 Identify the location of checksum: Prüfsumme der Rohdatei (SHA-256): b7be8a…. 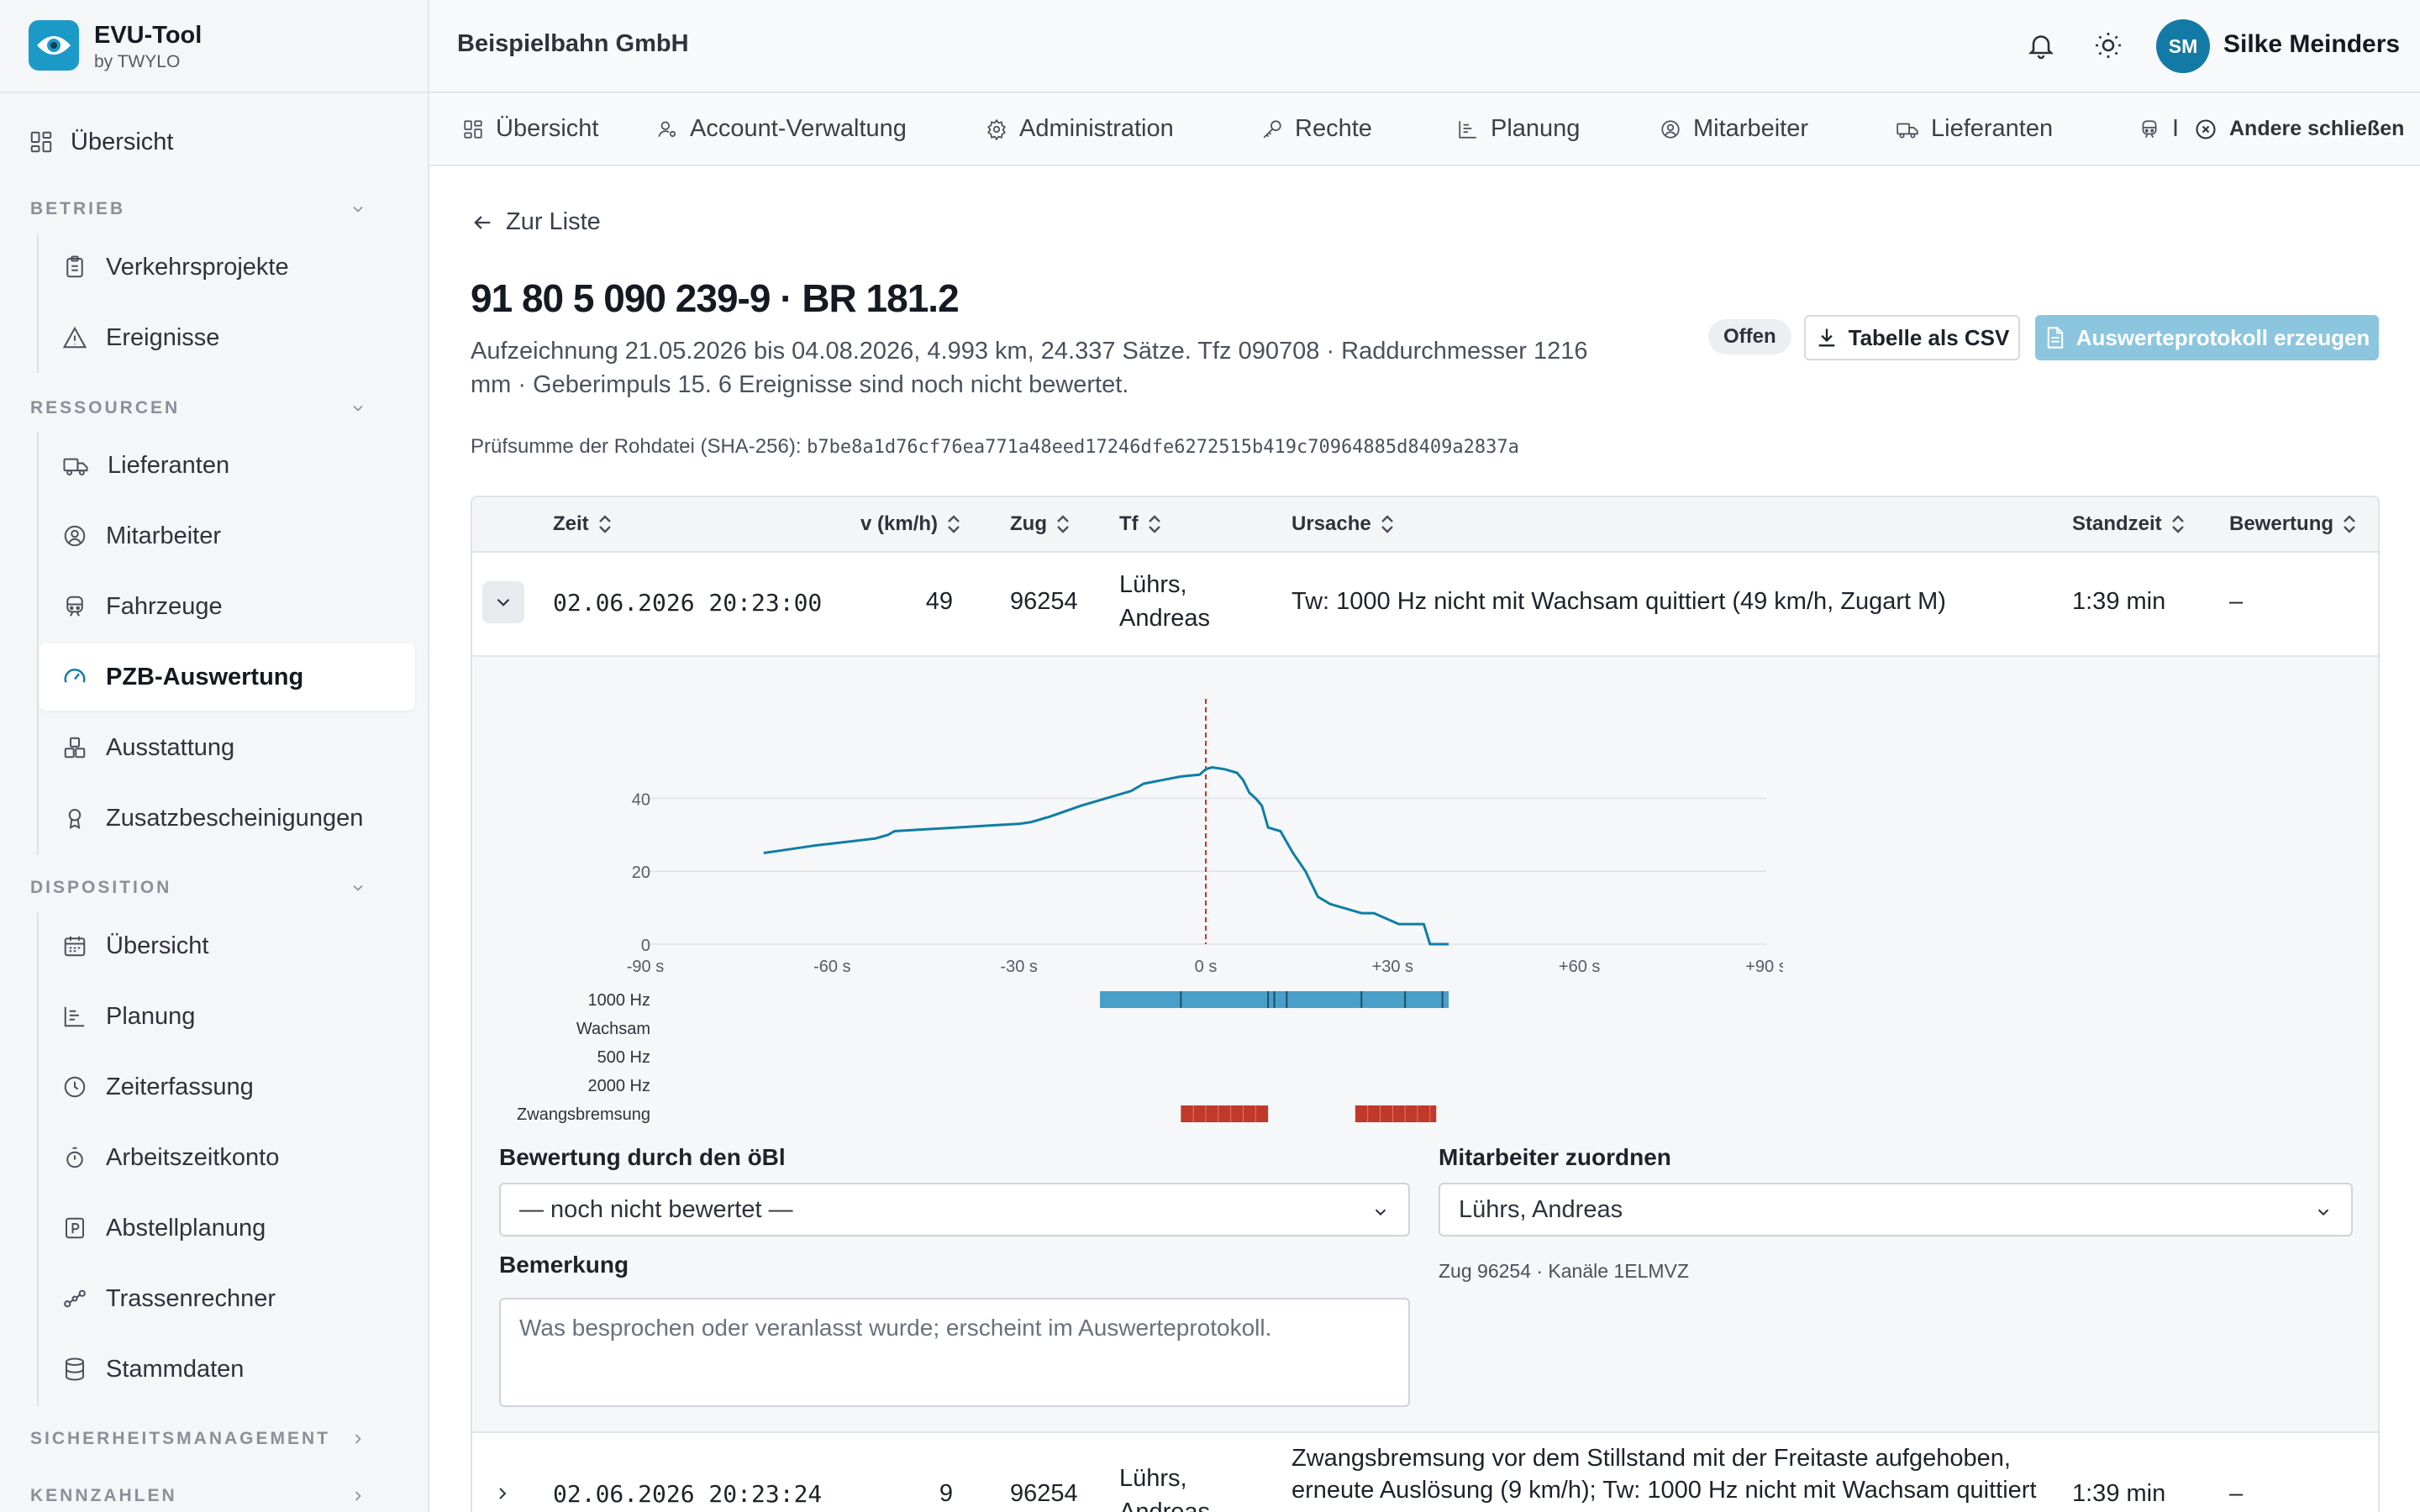
(995, 447).